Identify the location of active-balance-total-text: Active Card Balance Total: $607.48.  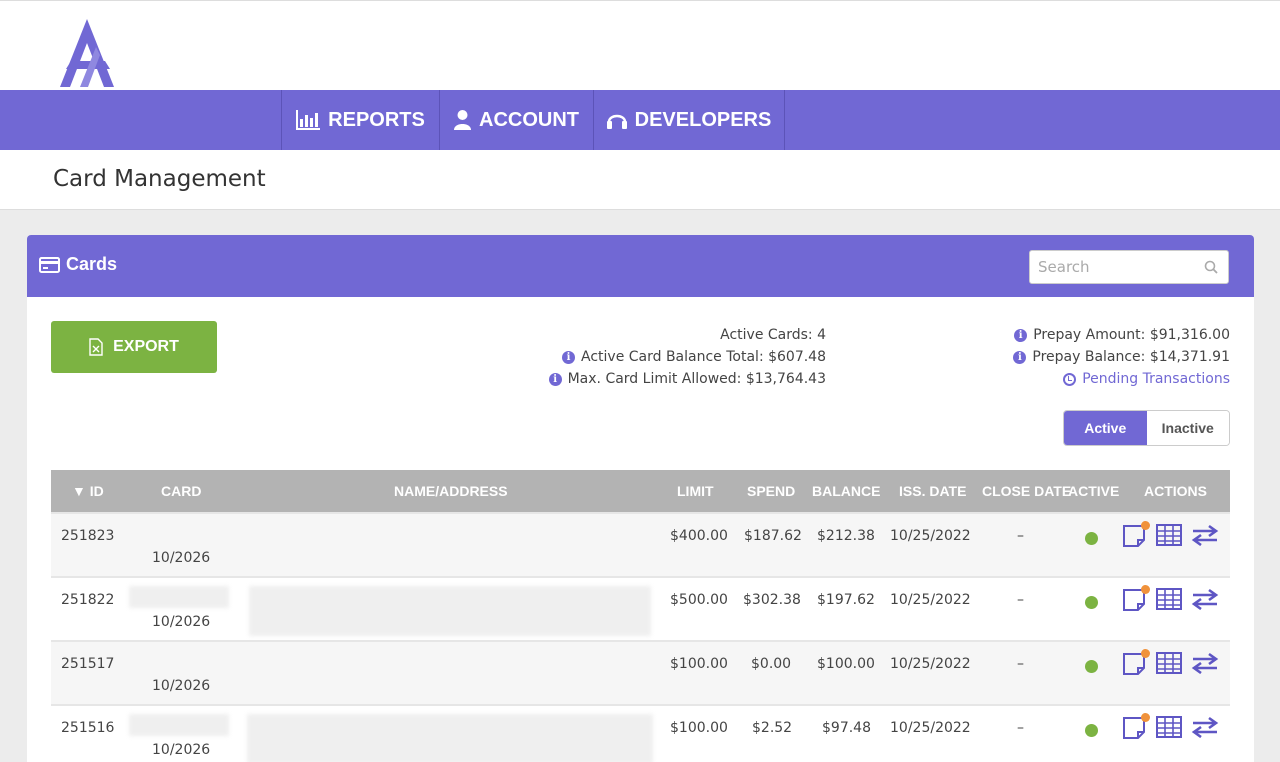
(703, 357).